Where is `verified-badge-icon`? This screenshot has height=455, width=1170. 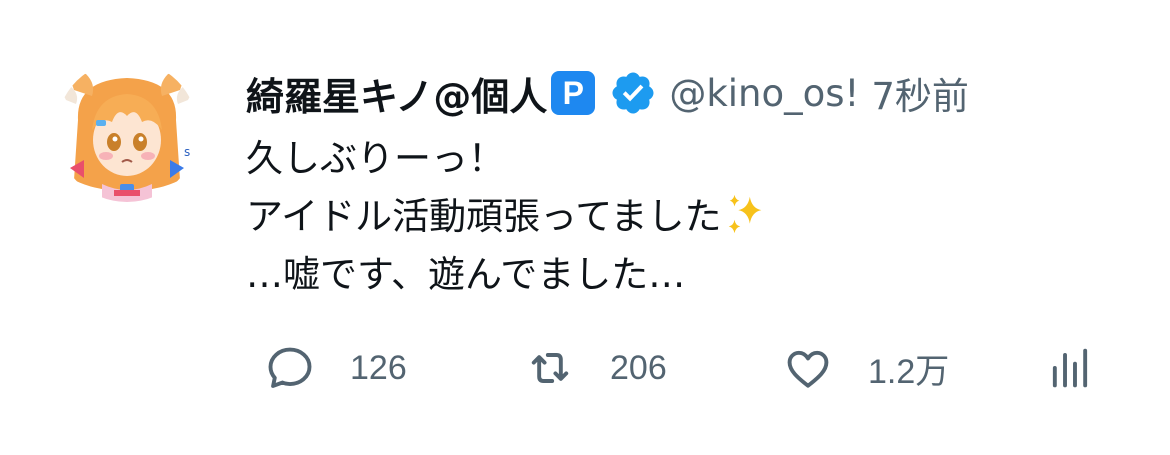
verified-badge-icon is located at coordinates (633, 93).